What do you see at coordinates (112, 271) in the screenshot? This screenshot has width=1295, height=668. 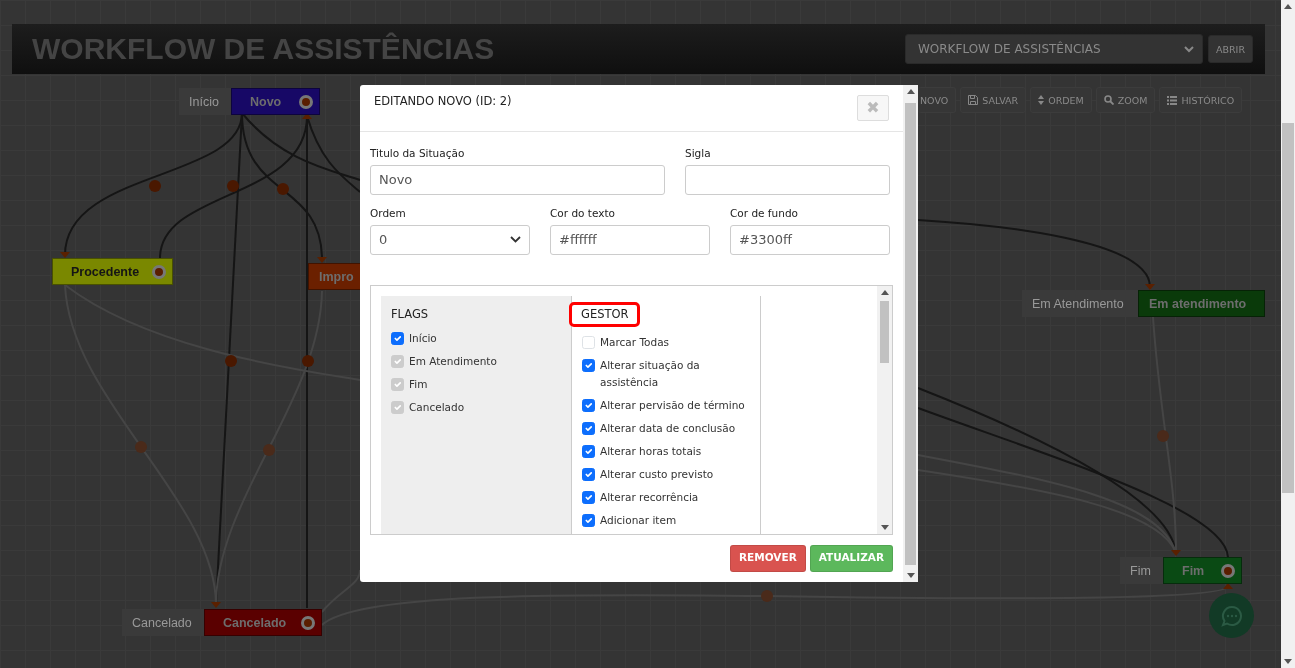 I see `workflow-node: Procedente` at bounding box center [112, 271].